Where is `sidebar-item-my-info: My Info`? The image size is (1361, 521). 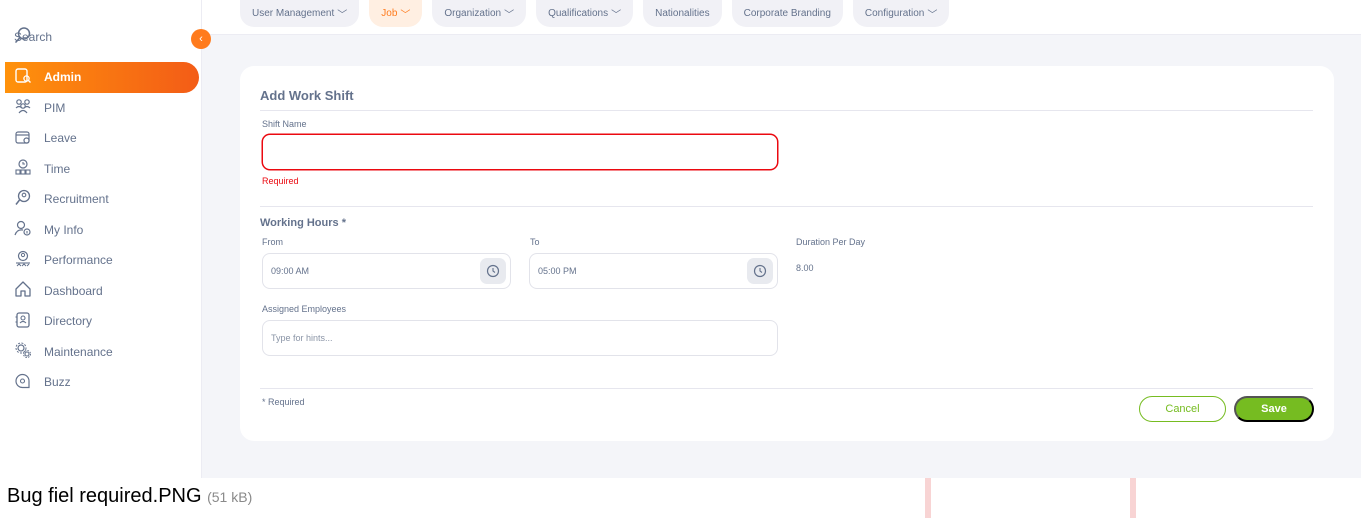 sidebar-item-my-info: My Info is located at coordinates (101, 230).